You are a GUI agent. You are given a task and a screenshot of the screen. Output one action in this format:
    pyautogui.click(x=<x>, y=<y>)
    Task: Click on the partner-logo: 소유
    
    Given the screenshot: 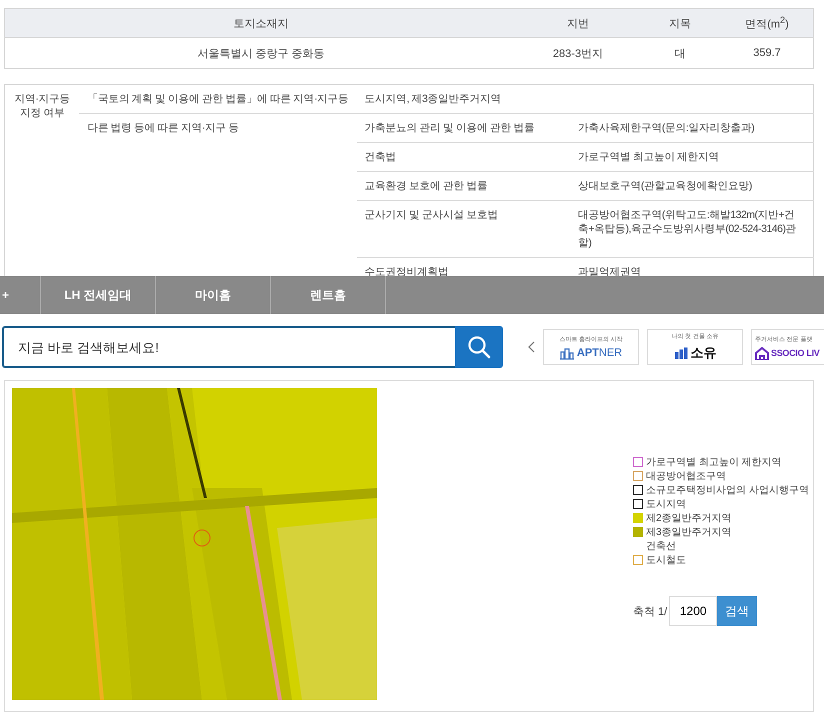 What is the action you would take?
    pyautogui.click(x=703, y=353)
    